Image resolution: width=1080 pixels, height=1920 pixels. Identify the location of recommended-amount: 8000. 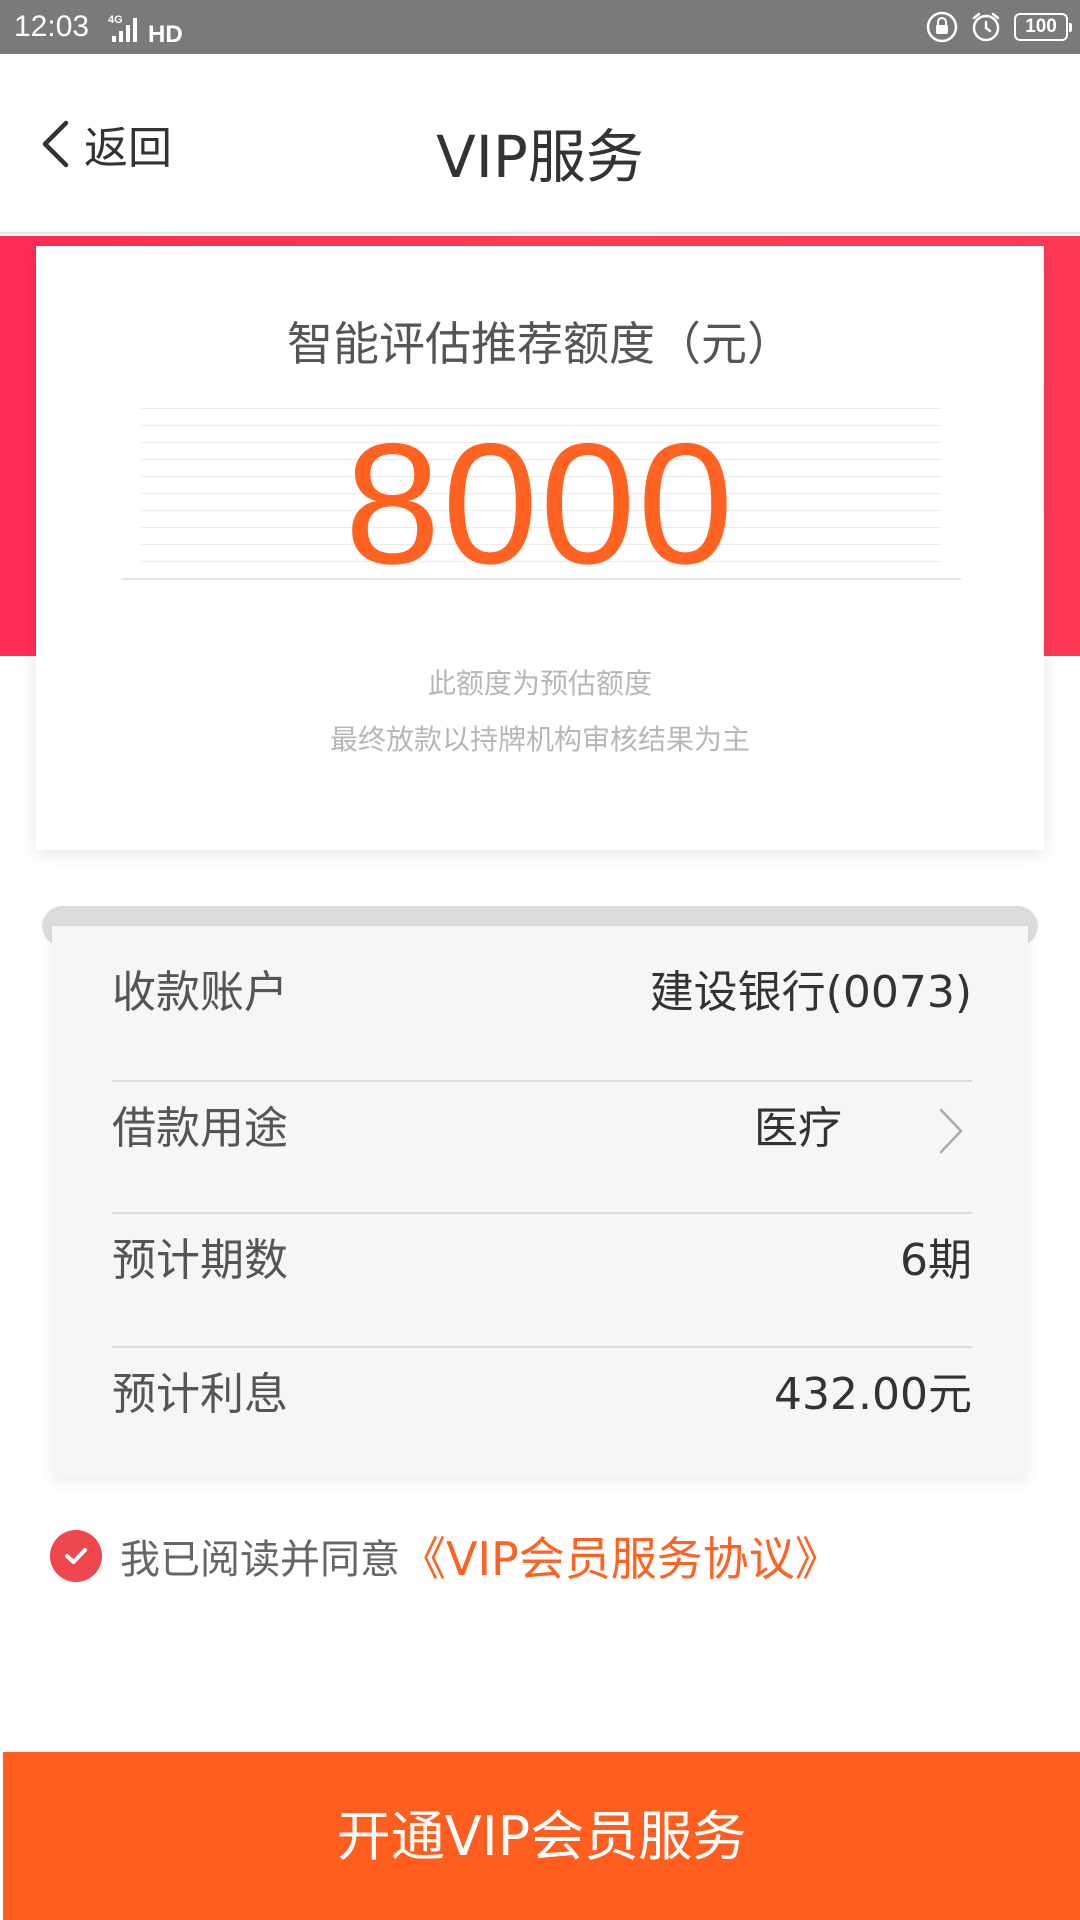
(540, 504).